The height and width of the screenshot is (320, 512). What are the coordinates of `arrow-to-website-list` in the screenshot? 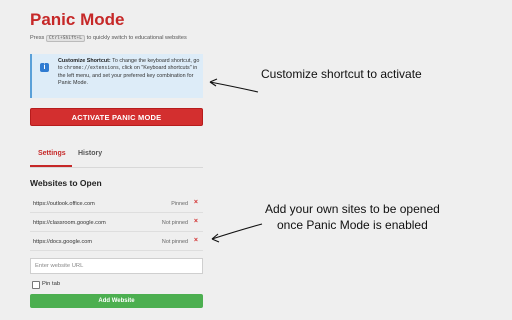 It's located at (237, 233).